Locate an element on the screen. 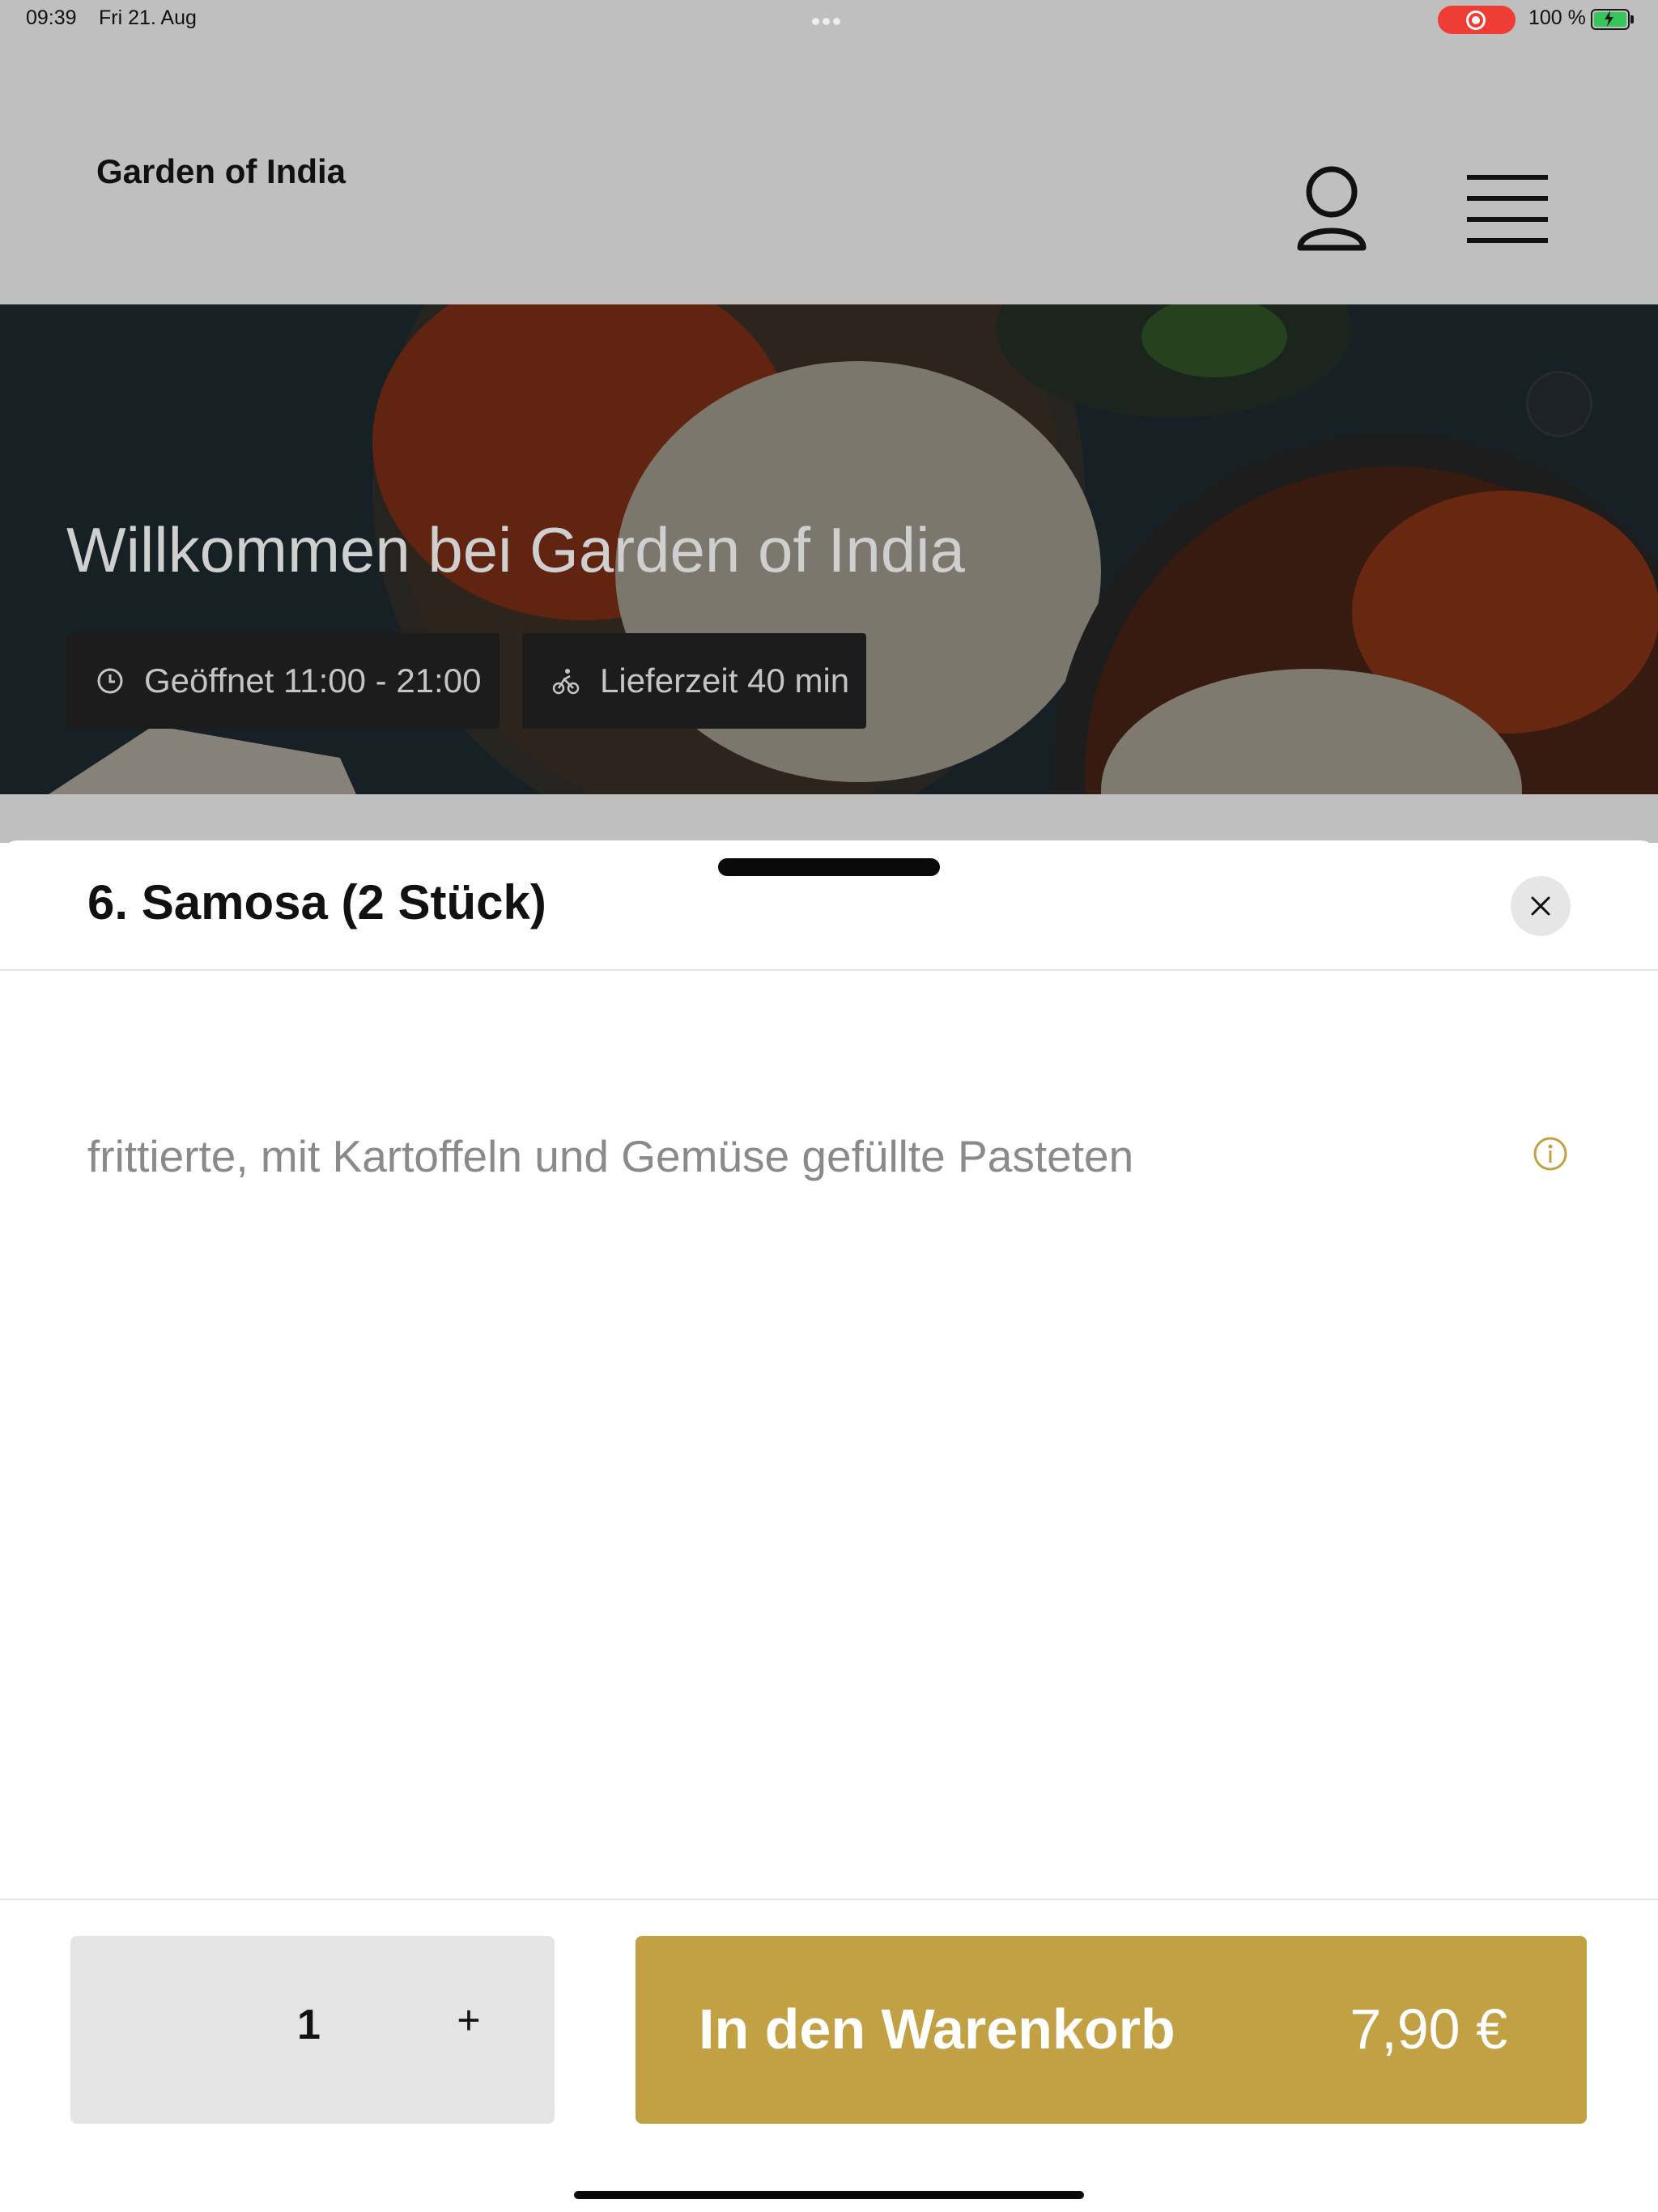 The width and height of the screenshot is (1658, 2212). add-to-cart-button: In den Warenkorb 7,90 € is located at coordinates (1111, 2030).